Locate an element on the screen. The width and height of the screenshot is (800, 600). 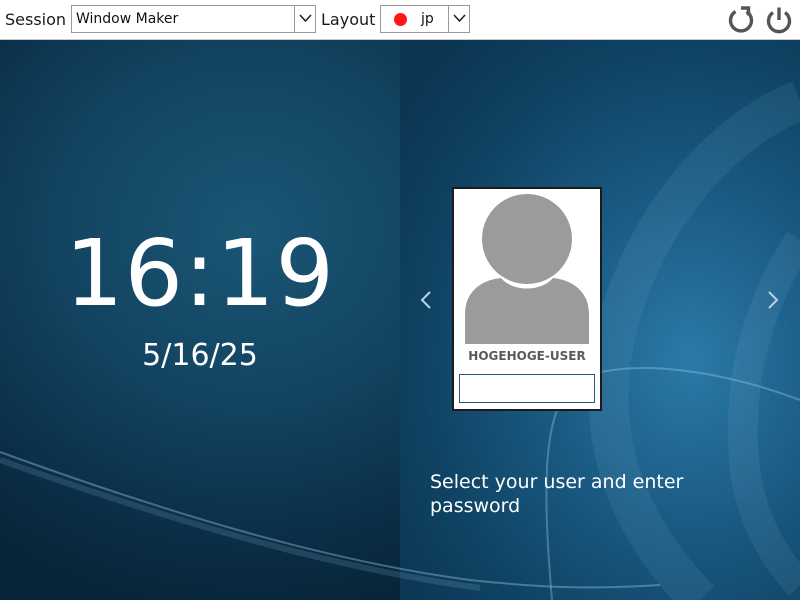
next-user-arrow-icon is located at coordinates (773, 300).